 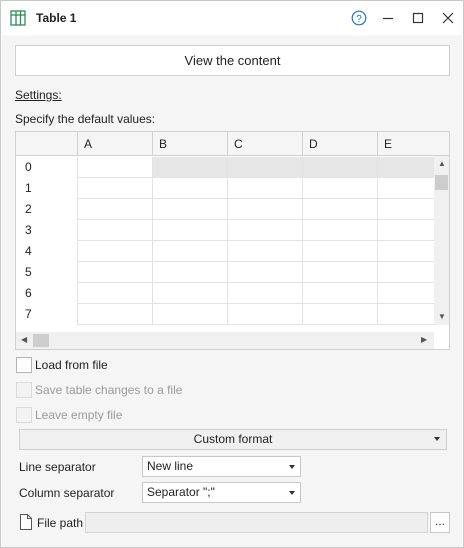 What do you see at coordinates (46, 230) in the screenshot?
I see `row-header: 3` at bounding box center [46, 230].